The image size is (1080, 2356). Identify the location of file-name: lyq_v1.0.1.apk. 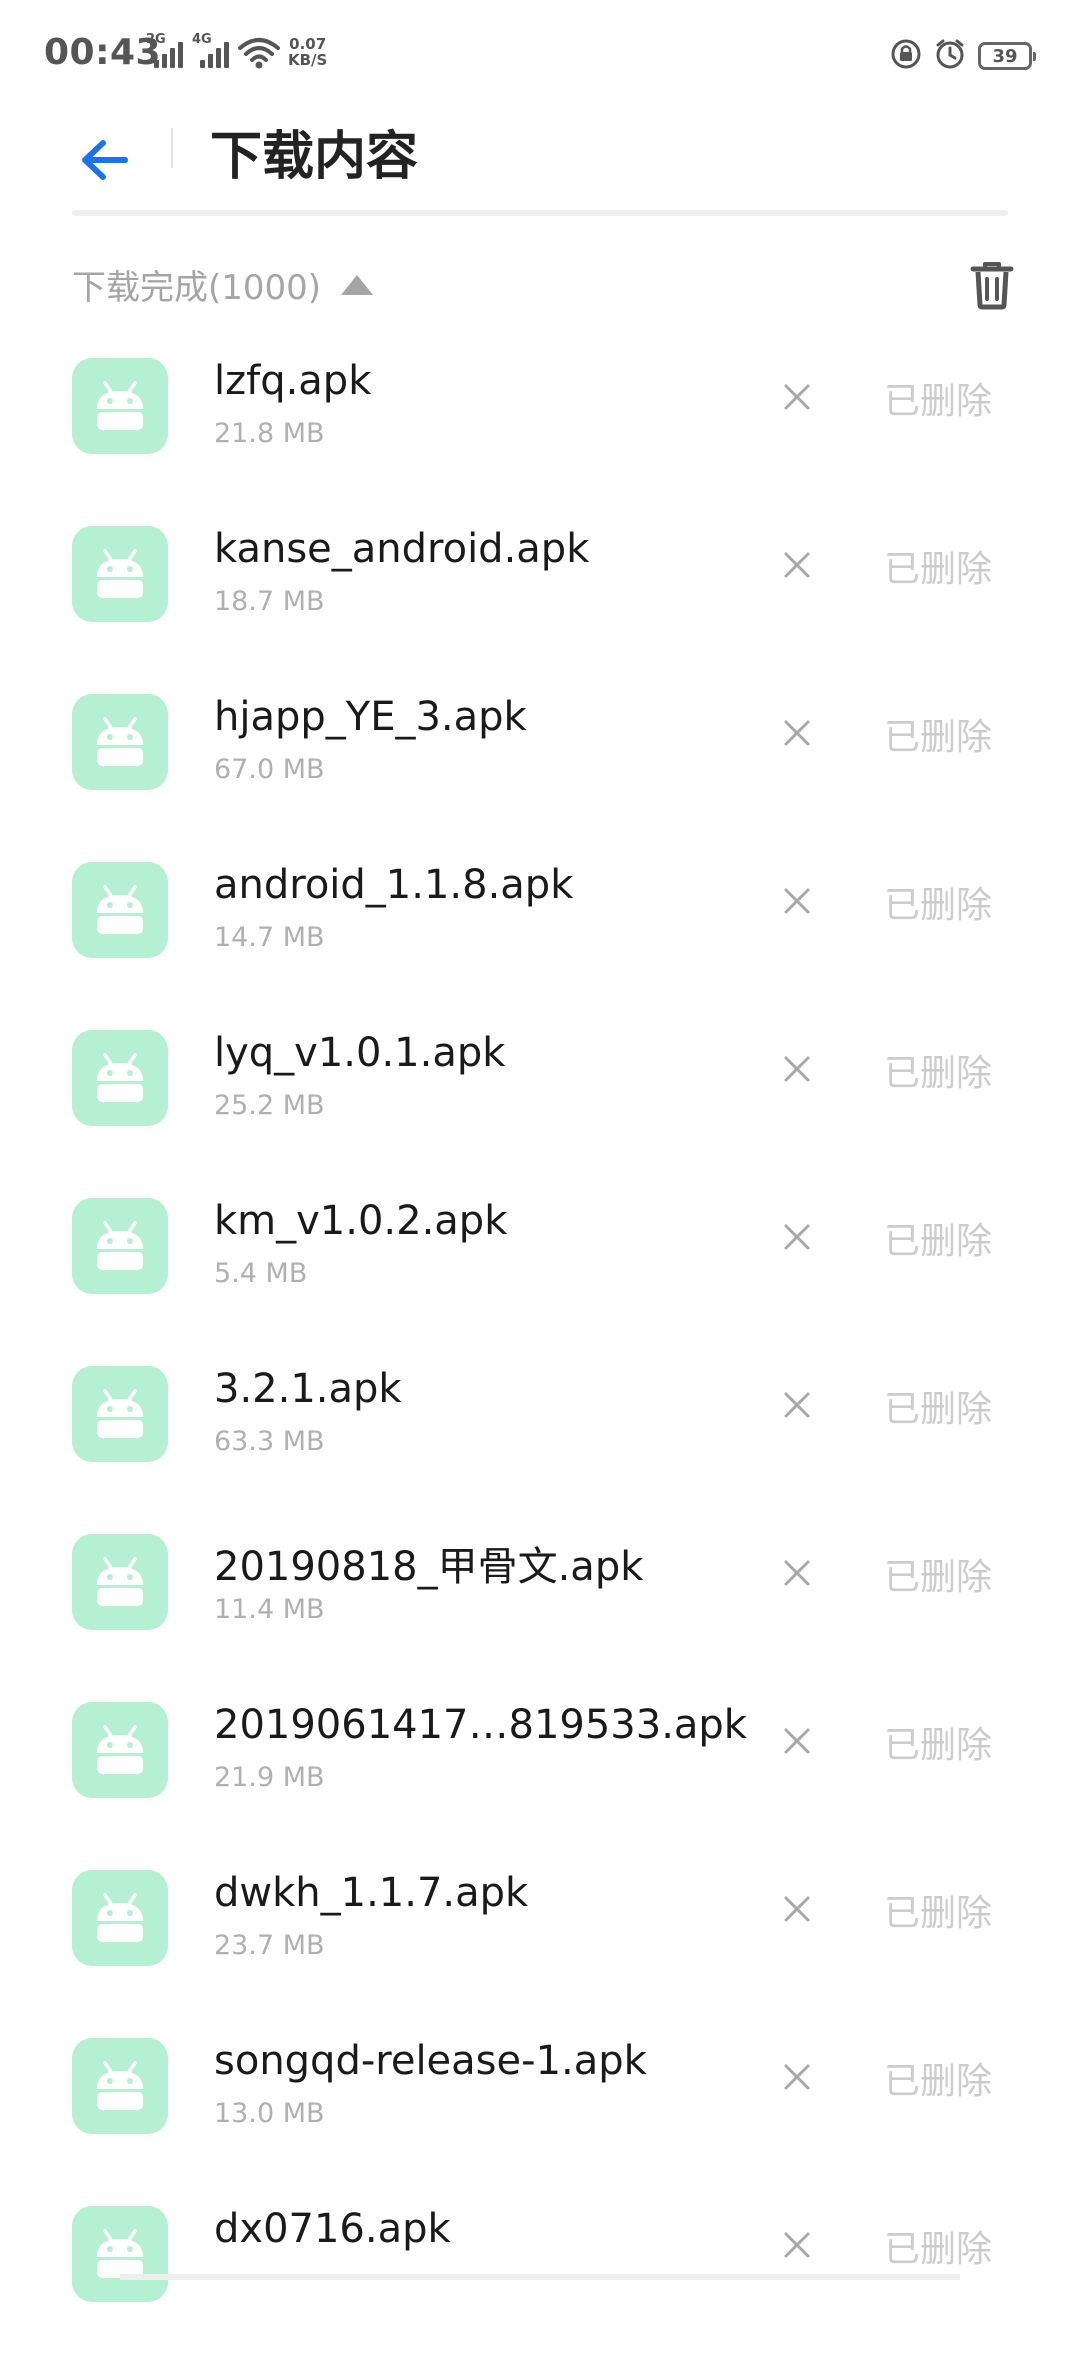
(360, 1053).